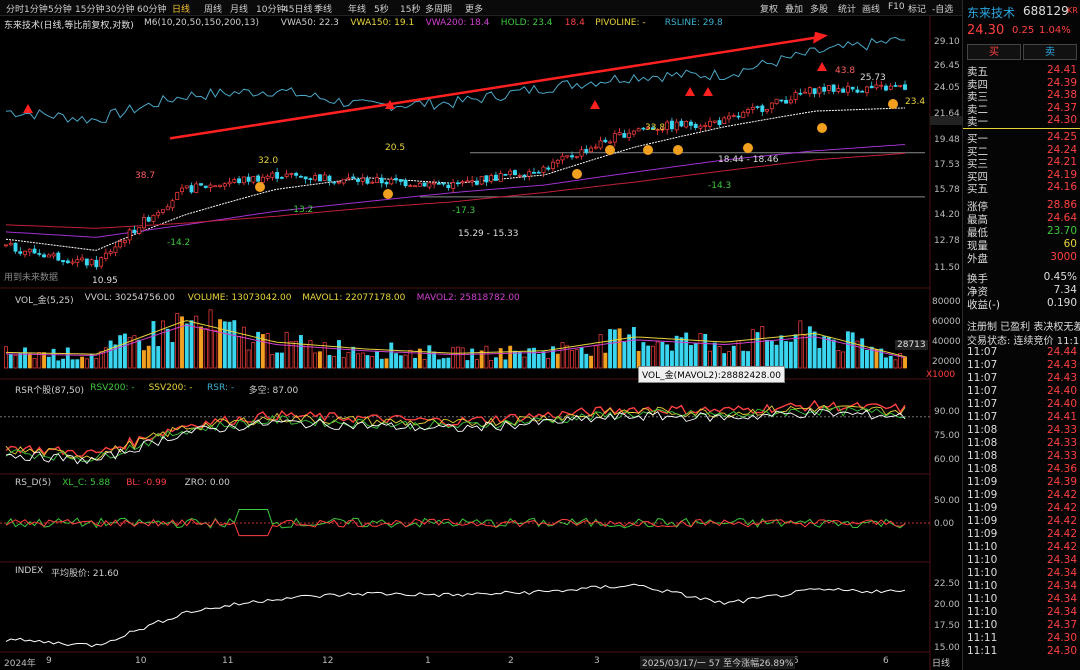  What do you see at coordinates (455, 80) in the screenshot?
I see `ma-line-rsline` at bounding box center [455, 80].